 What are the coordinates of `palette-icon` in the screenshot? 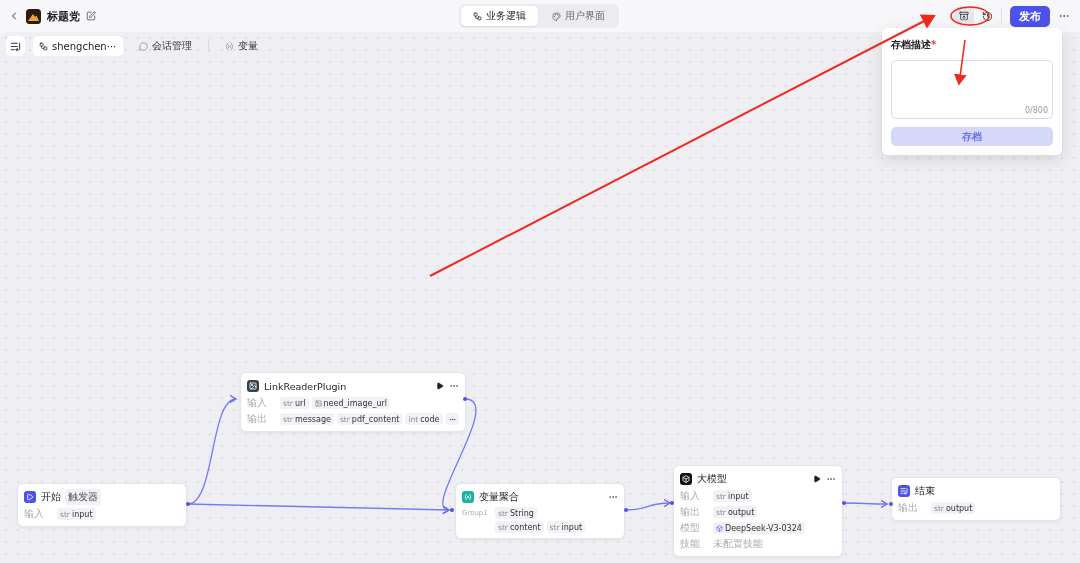 It's located at (556, 16).